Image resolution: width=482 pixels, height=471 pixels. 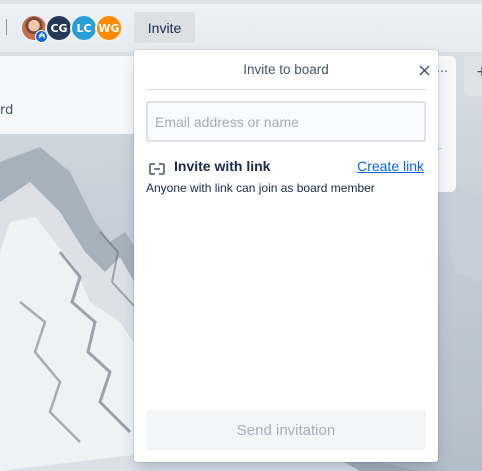 I want to click on avatar, so click(x=34, y=28).